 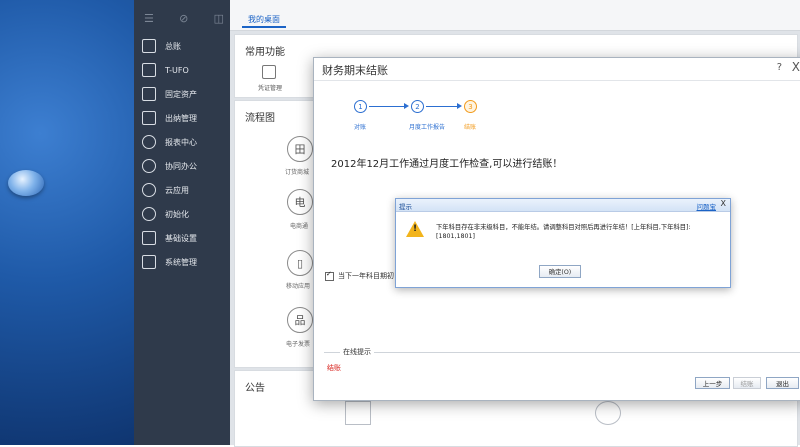 I want to click on sidebar-item-system-admin: 系统管理, so click(x=169, y=262).